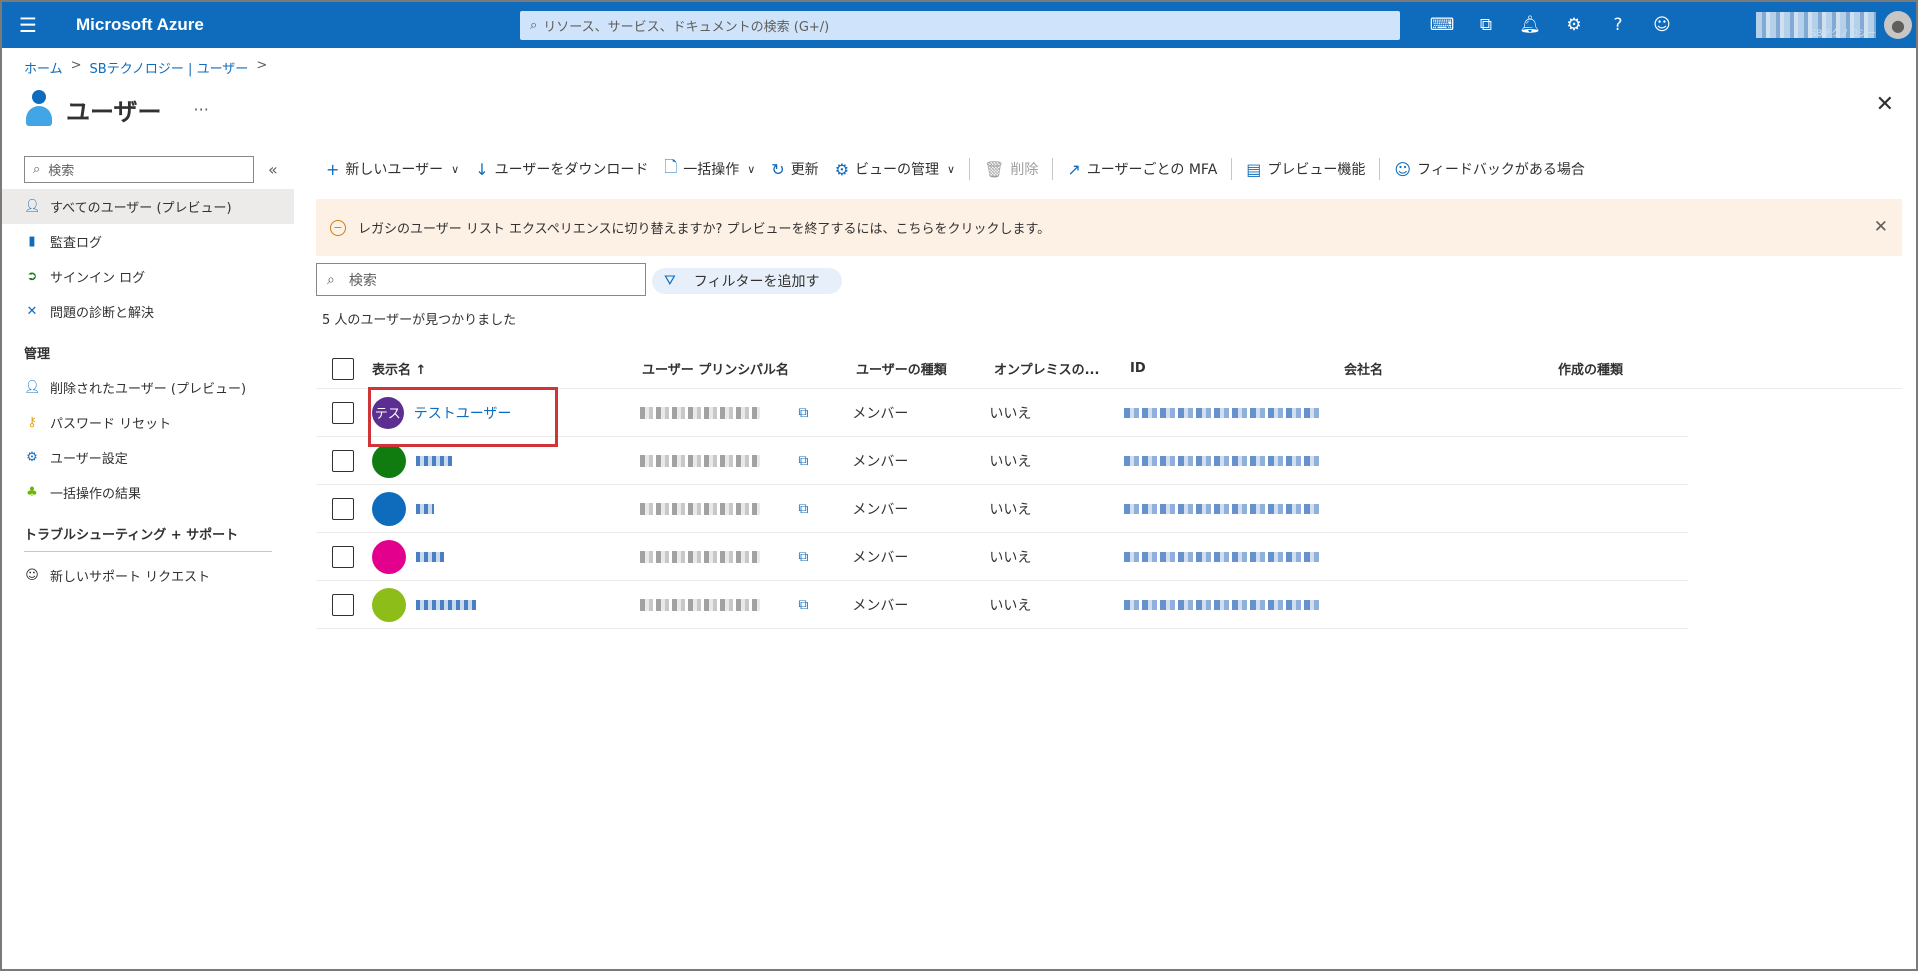  I want to click on page-title: ユーザー, so click(114, 112).